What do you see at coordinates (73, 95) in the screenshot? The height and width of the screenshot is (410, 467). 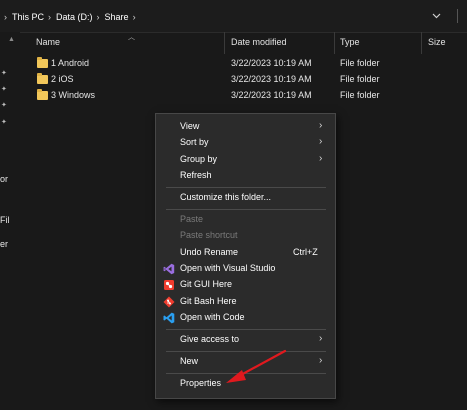 I see `file-name: 3 Windows` at bounding box center [73, 95].